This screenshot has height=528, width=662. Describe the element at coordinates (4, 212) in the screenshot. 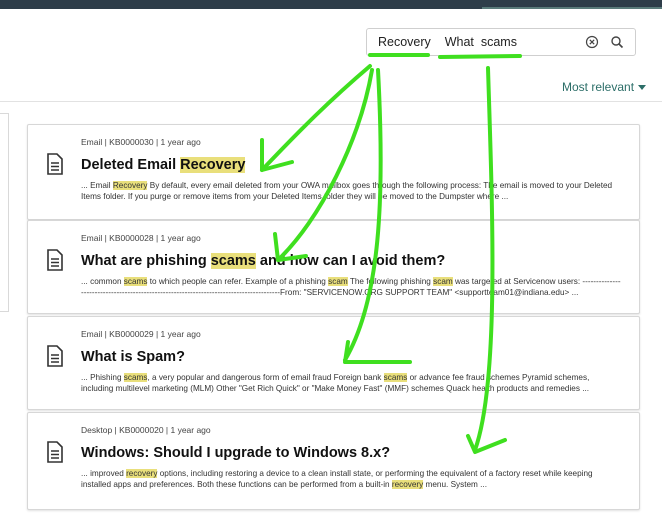

I see `left-filter-panel` at that location.